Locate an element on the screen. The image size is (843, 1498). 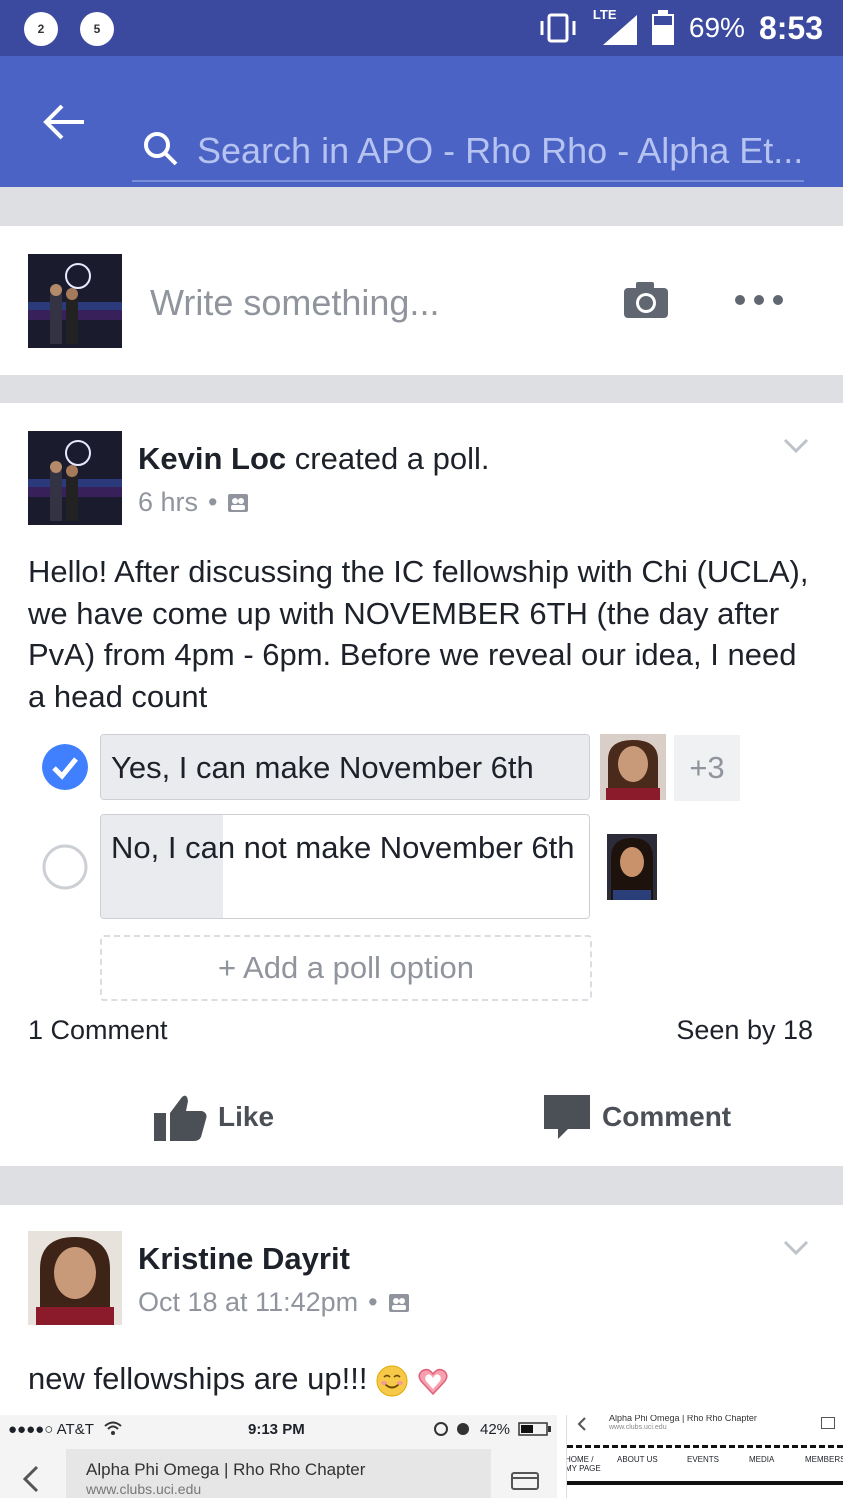
post-time: 6 hrs is located at coordinates (168, 502).